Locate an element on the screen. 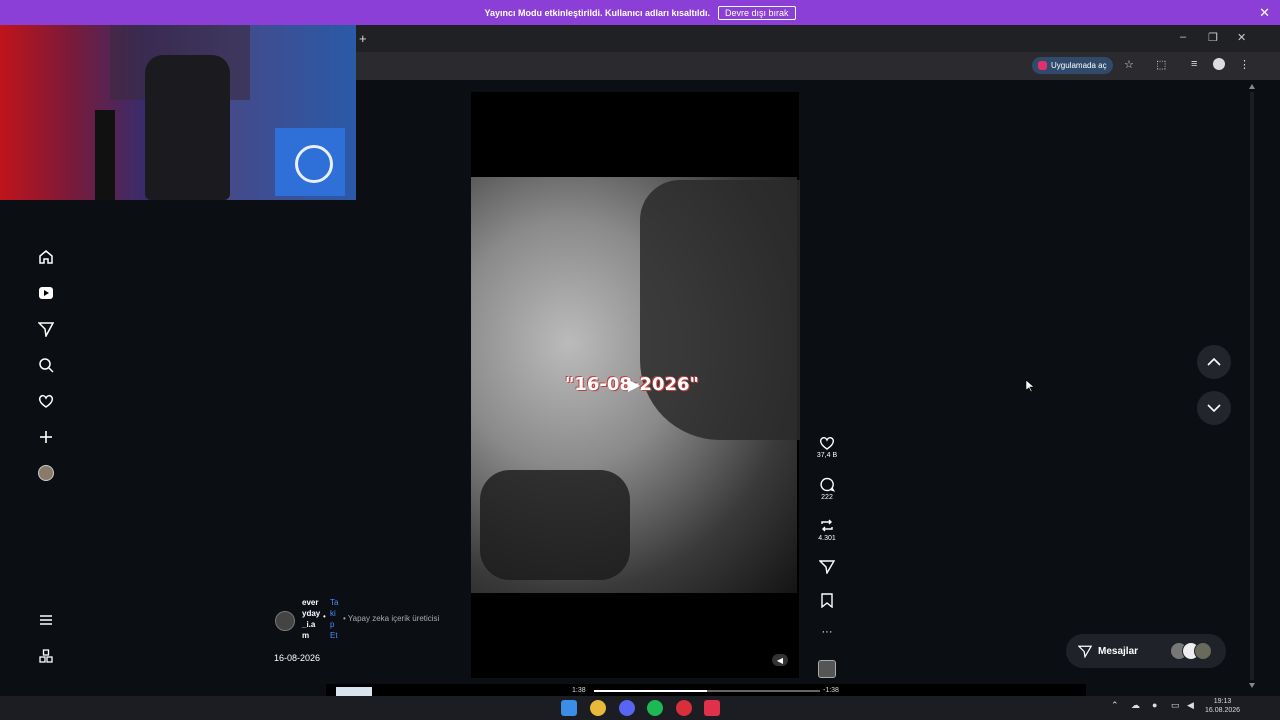 The width and height of the screenshot is (1280, 720). create-plus-icon is located at coordinates (46, 437).